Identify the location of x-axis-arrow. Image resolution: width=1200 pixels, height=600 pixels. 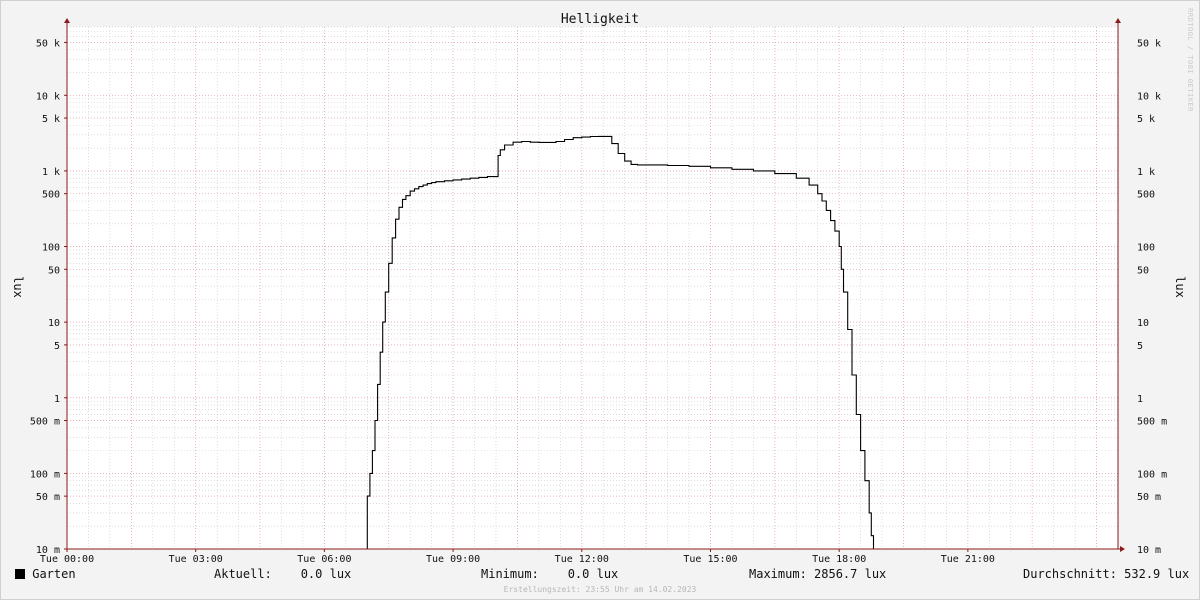
(1122, 549).